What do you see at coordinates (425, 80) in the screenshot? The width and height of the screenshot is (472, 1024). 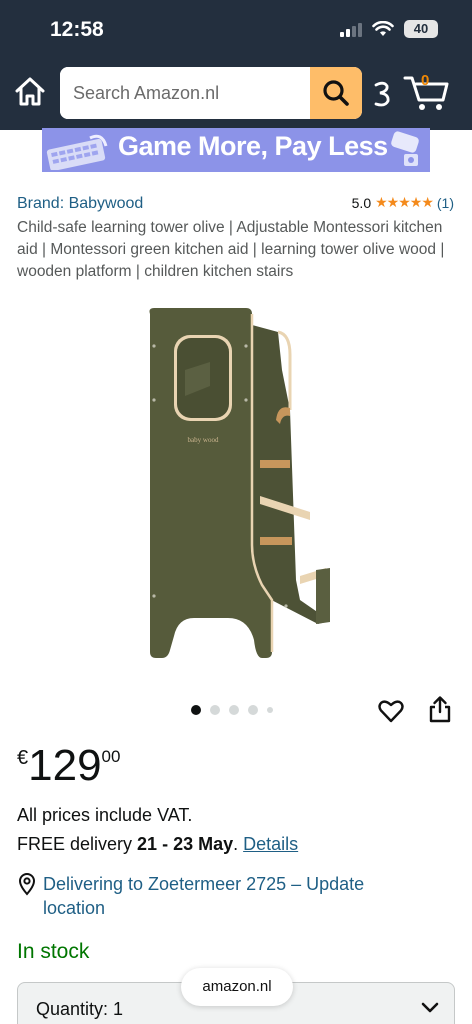 I see `cart-count-badge: 0` at bounding box center [425, 80].